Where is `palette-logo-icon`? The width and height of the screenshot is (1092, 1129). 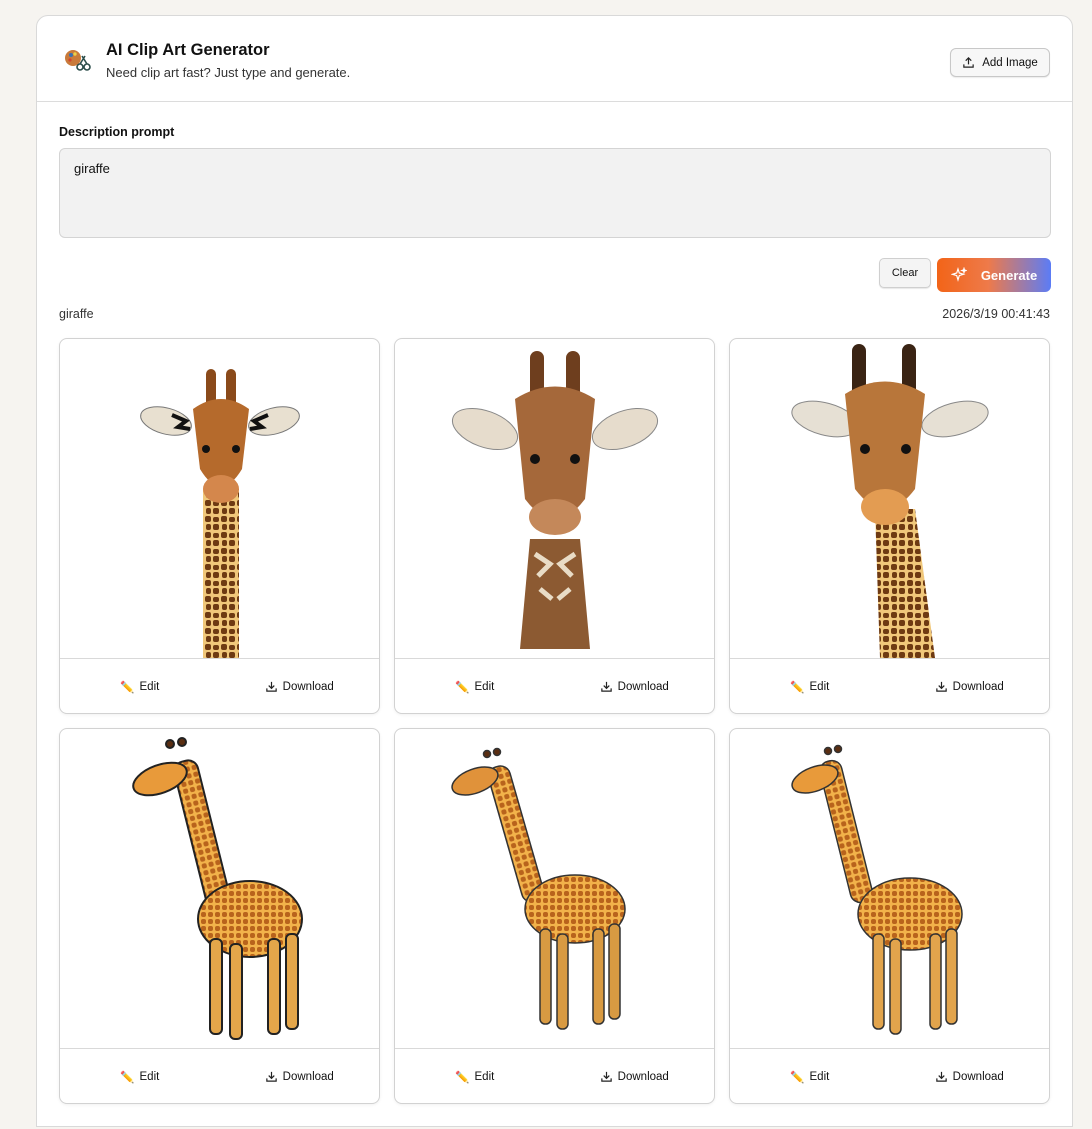
palette-logo-icon is located at coordinates (77, 60).